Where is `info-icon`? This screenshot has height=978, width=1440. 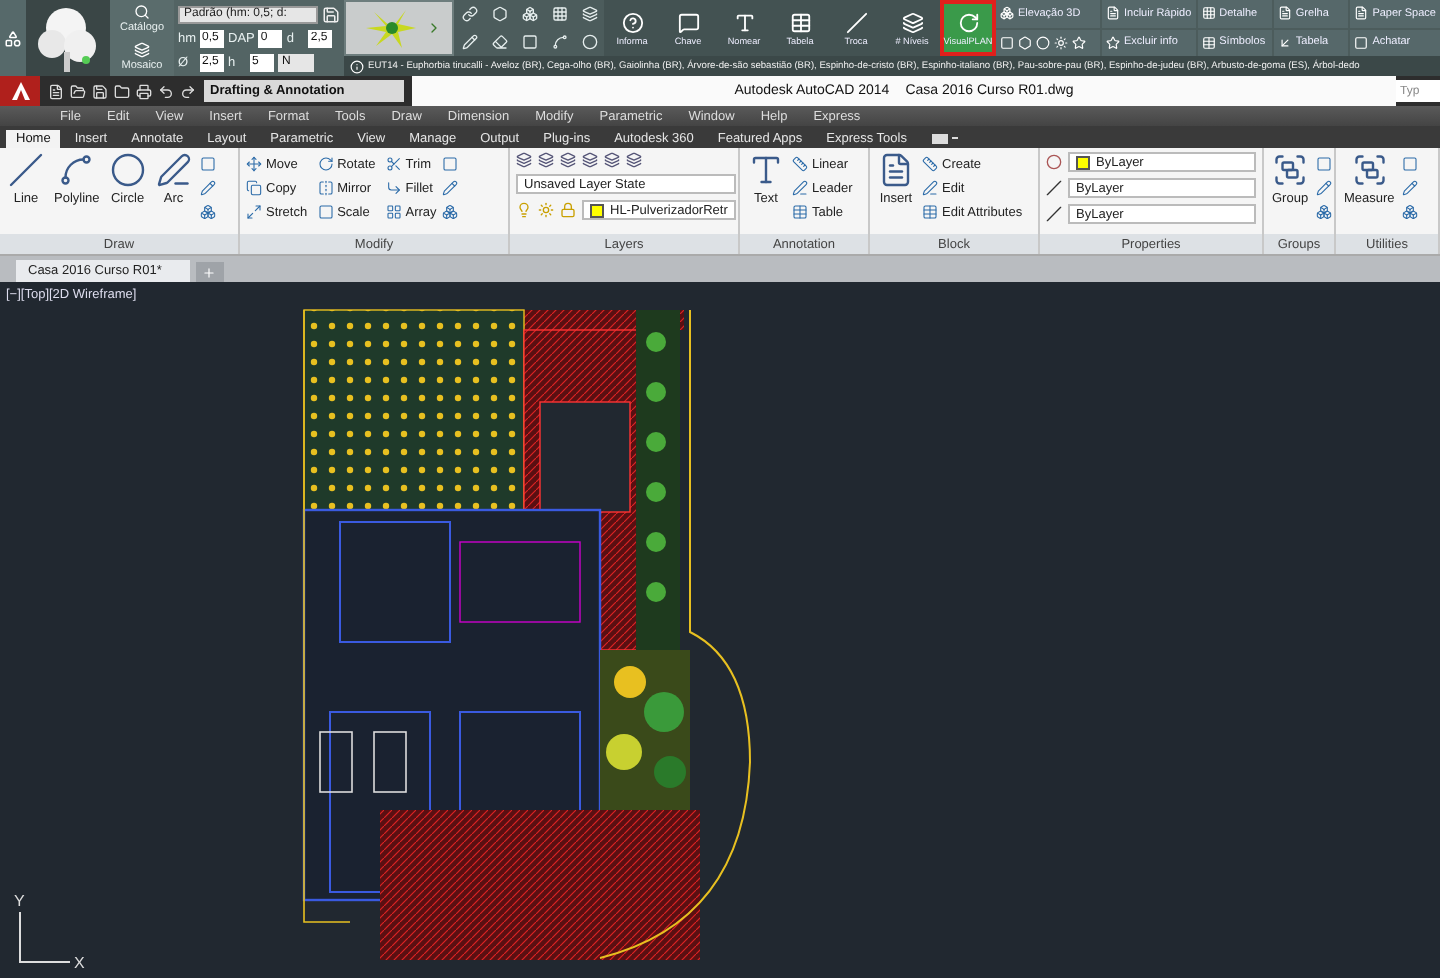
info-icon is located at coordinates (357, 66).